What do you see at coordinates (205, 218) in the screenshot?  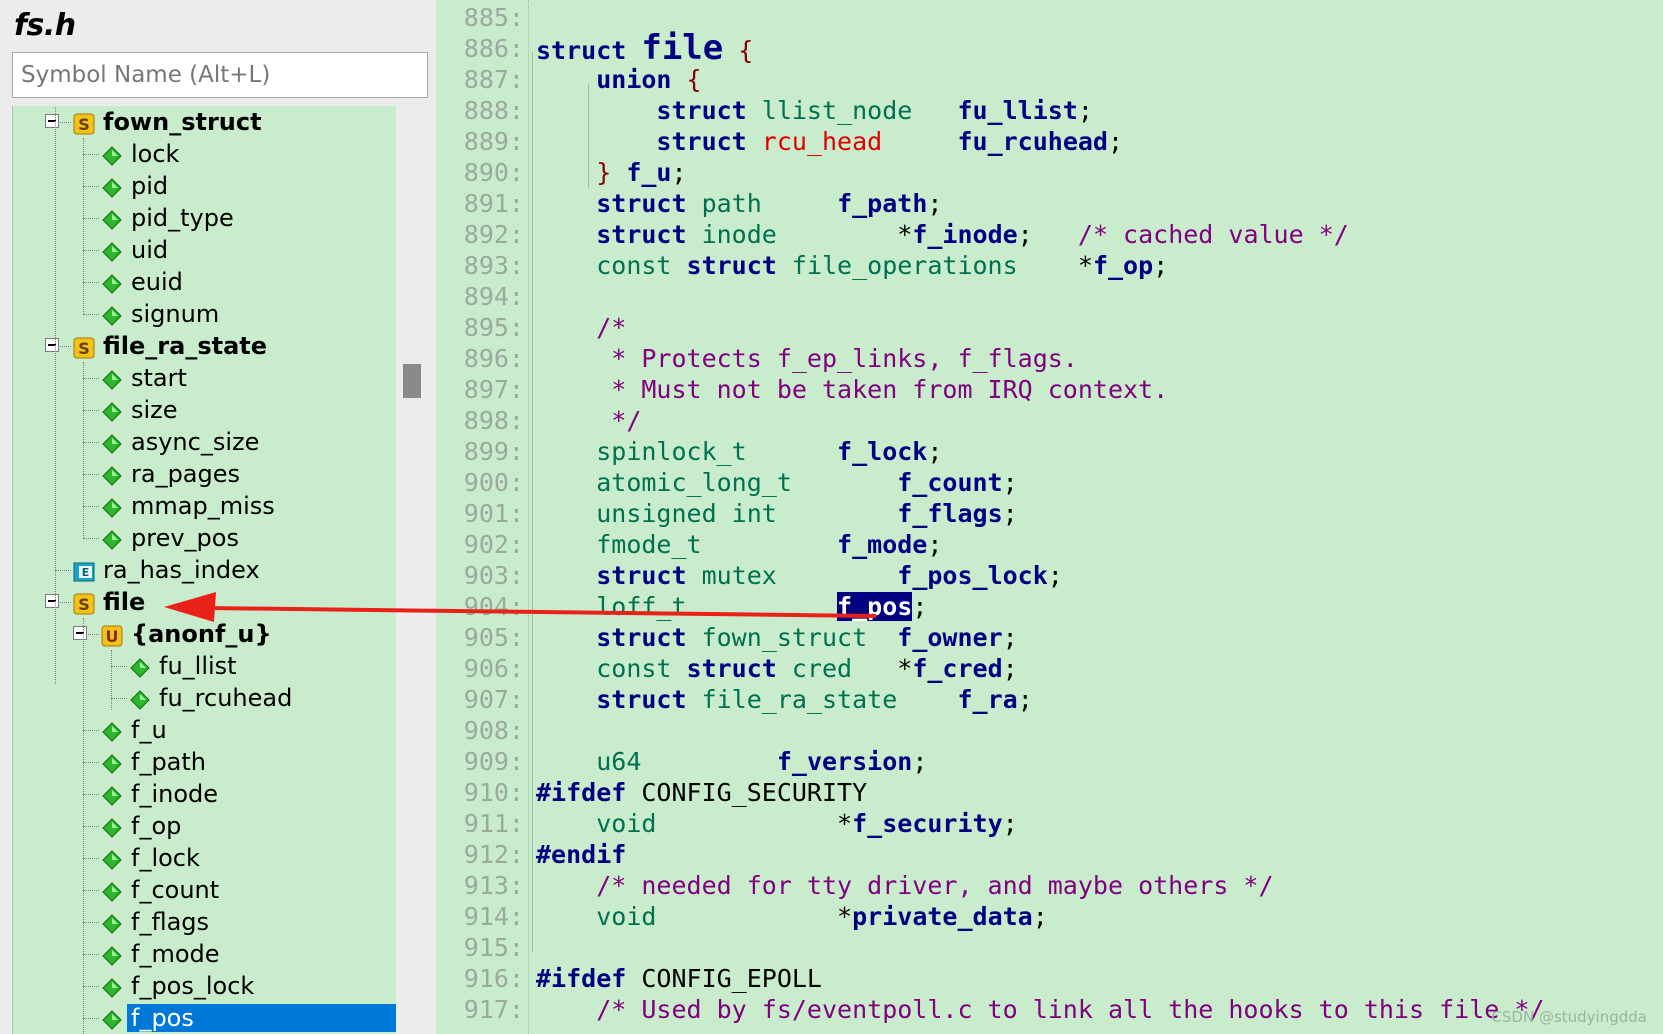 I see `tree-item: pid_type` at bounding box center [205, 218].